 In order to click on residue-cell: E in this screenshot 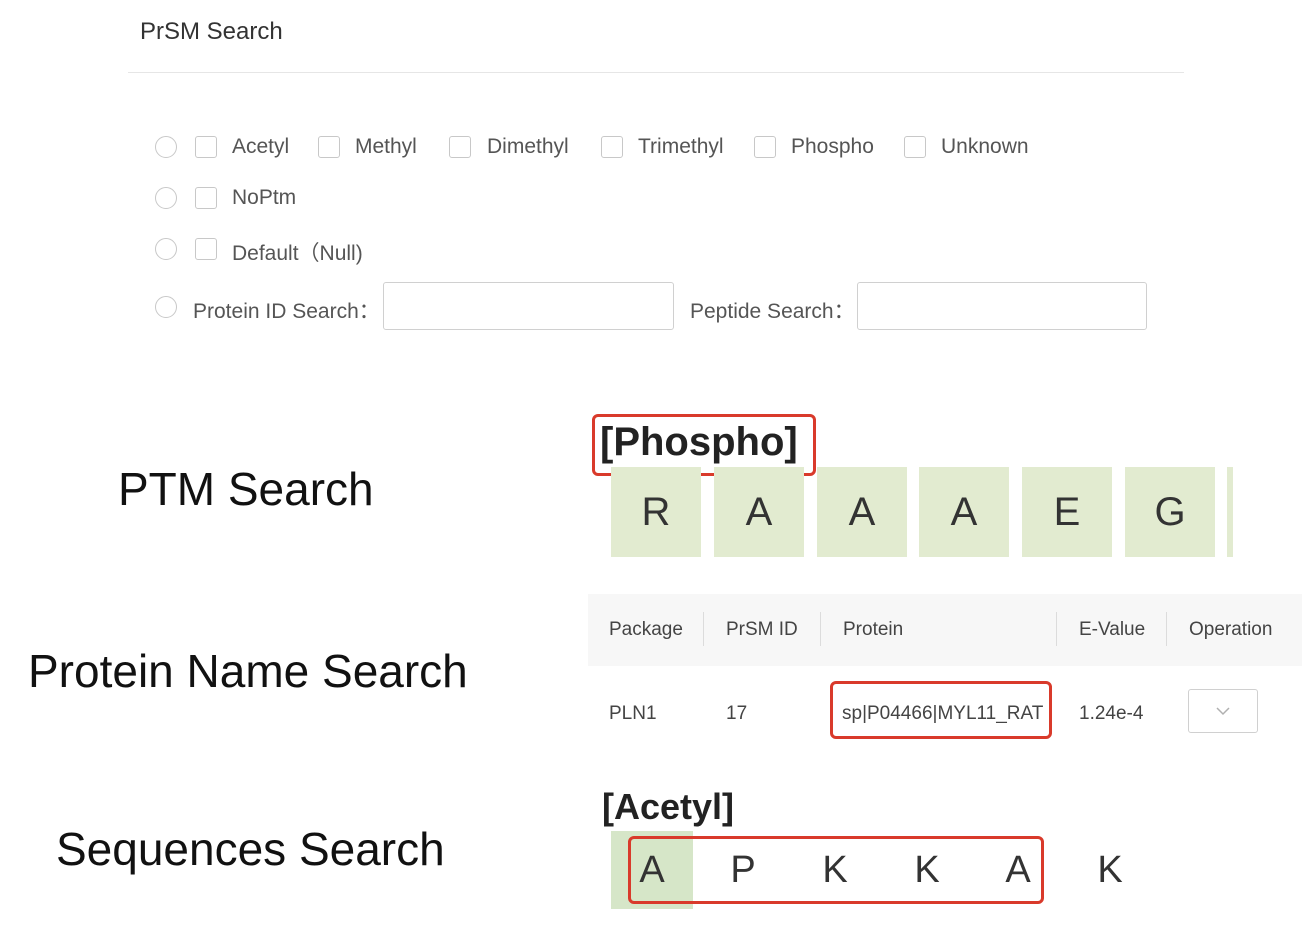, I will do `click(1067, 512)`.